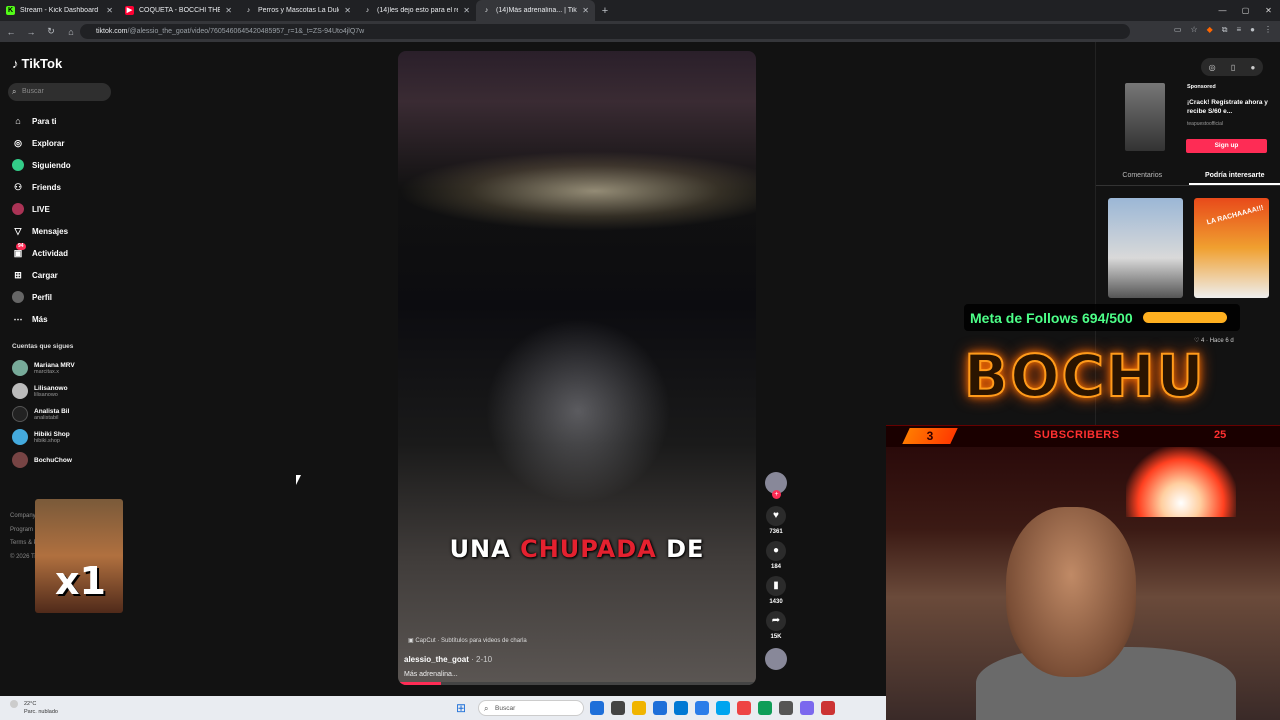 The height and width of the screenshot is (720, 1280). Describe the element at coordinates (41, 319) in the screenshot. I see `sidebar-item-mas: ⋯ Más` at that location.